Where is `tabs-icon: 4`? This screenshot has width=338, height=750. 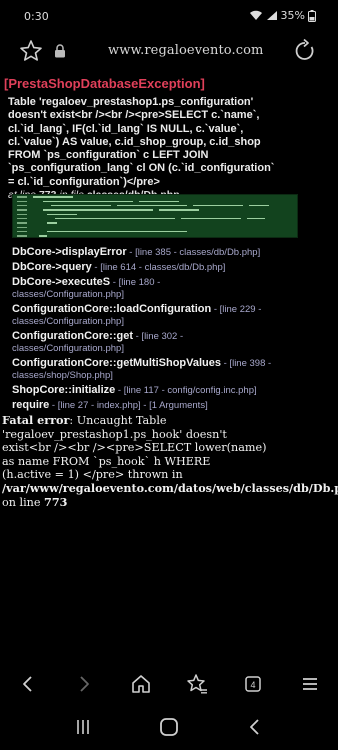
tabs-icon: 4 is located at coordinates (253, 684).